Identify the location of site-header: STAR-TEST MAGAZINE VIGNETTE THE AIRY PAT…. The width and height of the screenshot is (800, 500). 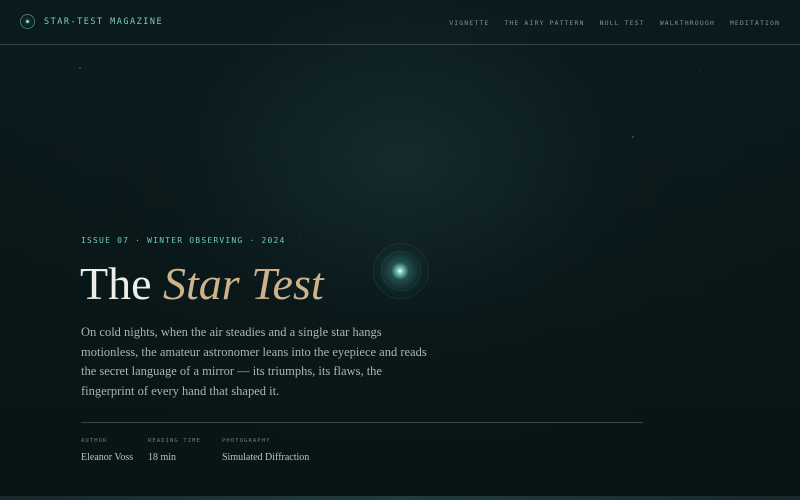
(400, 22).